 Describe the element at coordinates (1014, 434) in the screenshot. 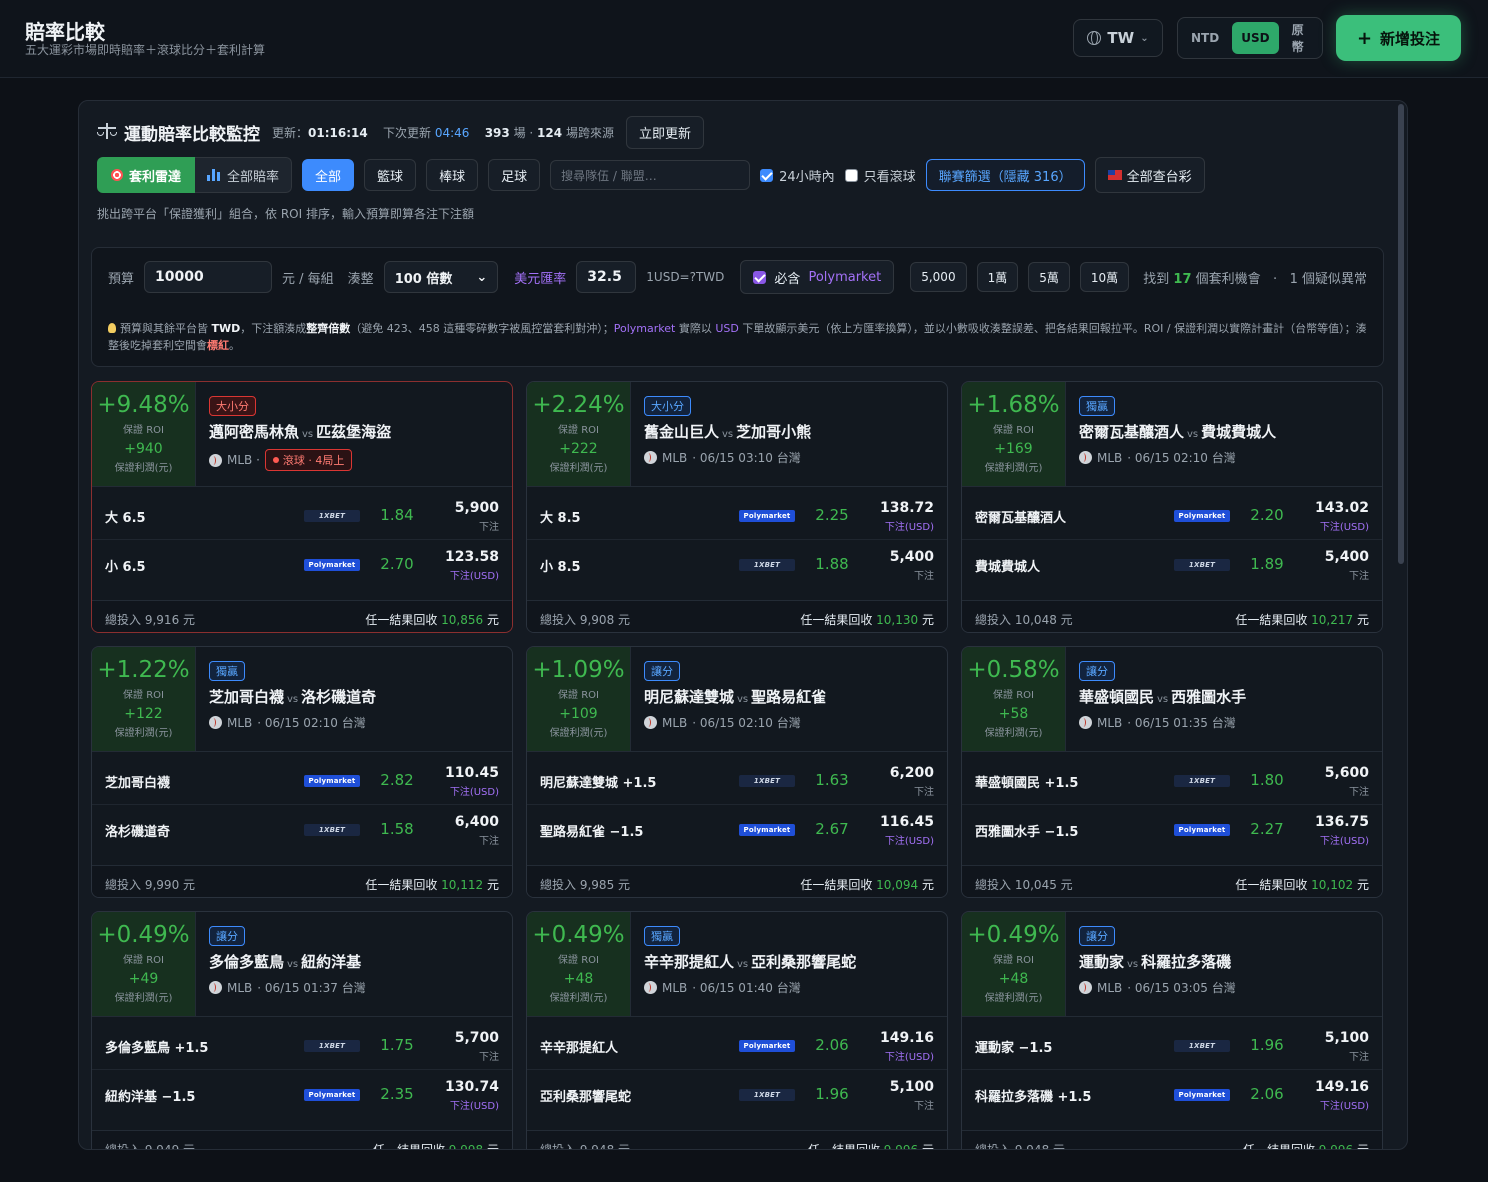

I see `roi-block: +1.68% 保證 ROI +169 保證利潤(元)` at that location.